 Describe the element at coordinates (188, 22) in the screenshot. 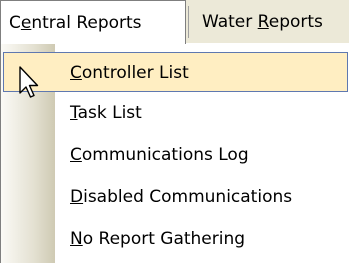

I see `menu-separator` at that location.